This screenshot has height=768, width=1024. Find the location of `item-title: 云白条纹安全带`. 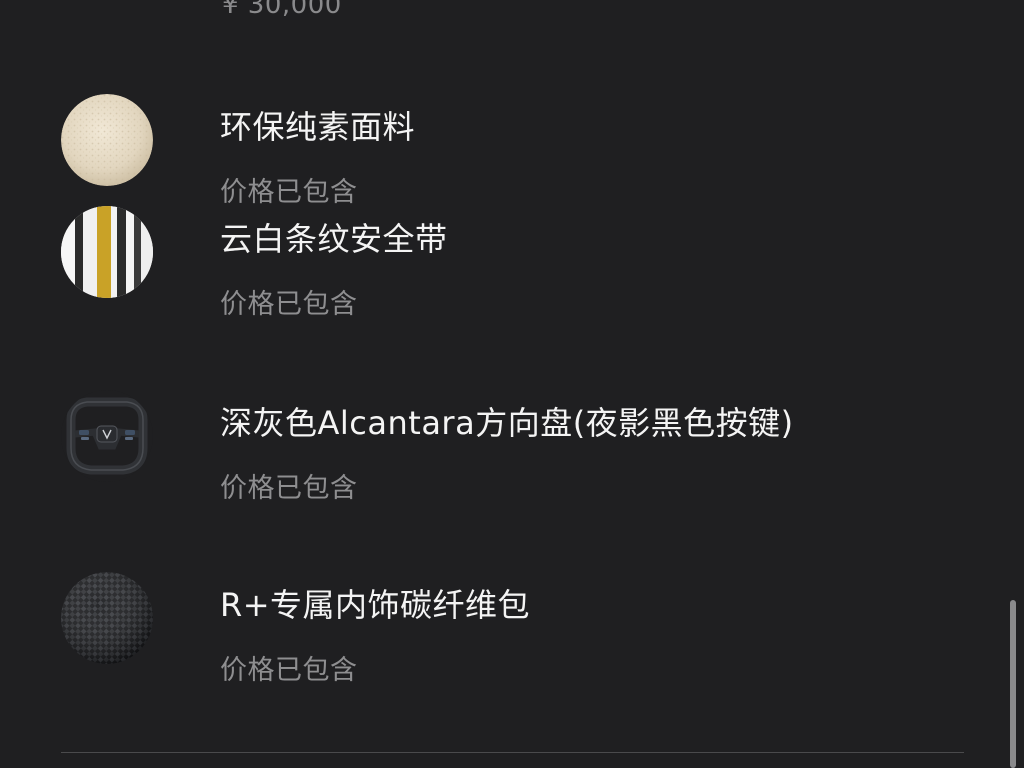

item-title: 云白条纹安全带 is located at coordinates (334, 239).